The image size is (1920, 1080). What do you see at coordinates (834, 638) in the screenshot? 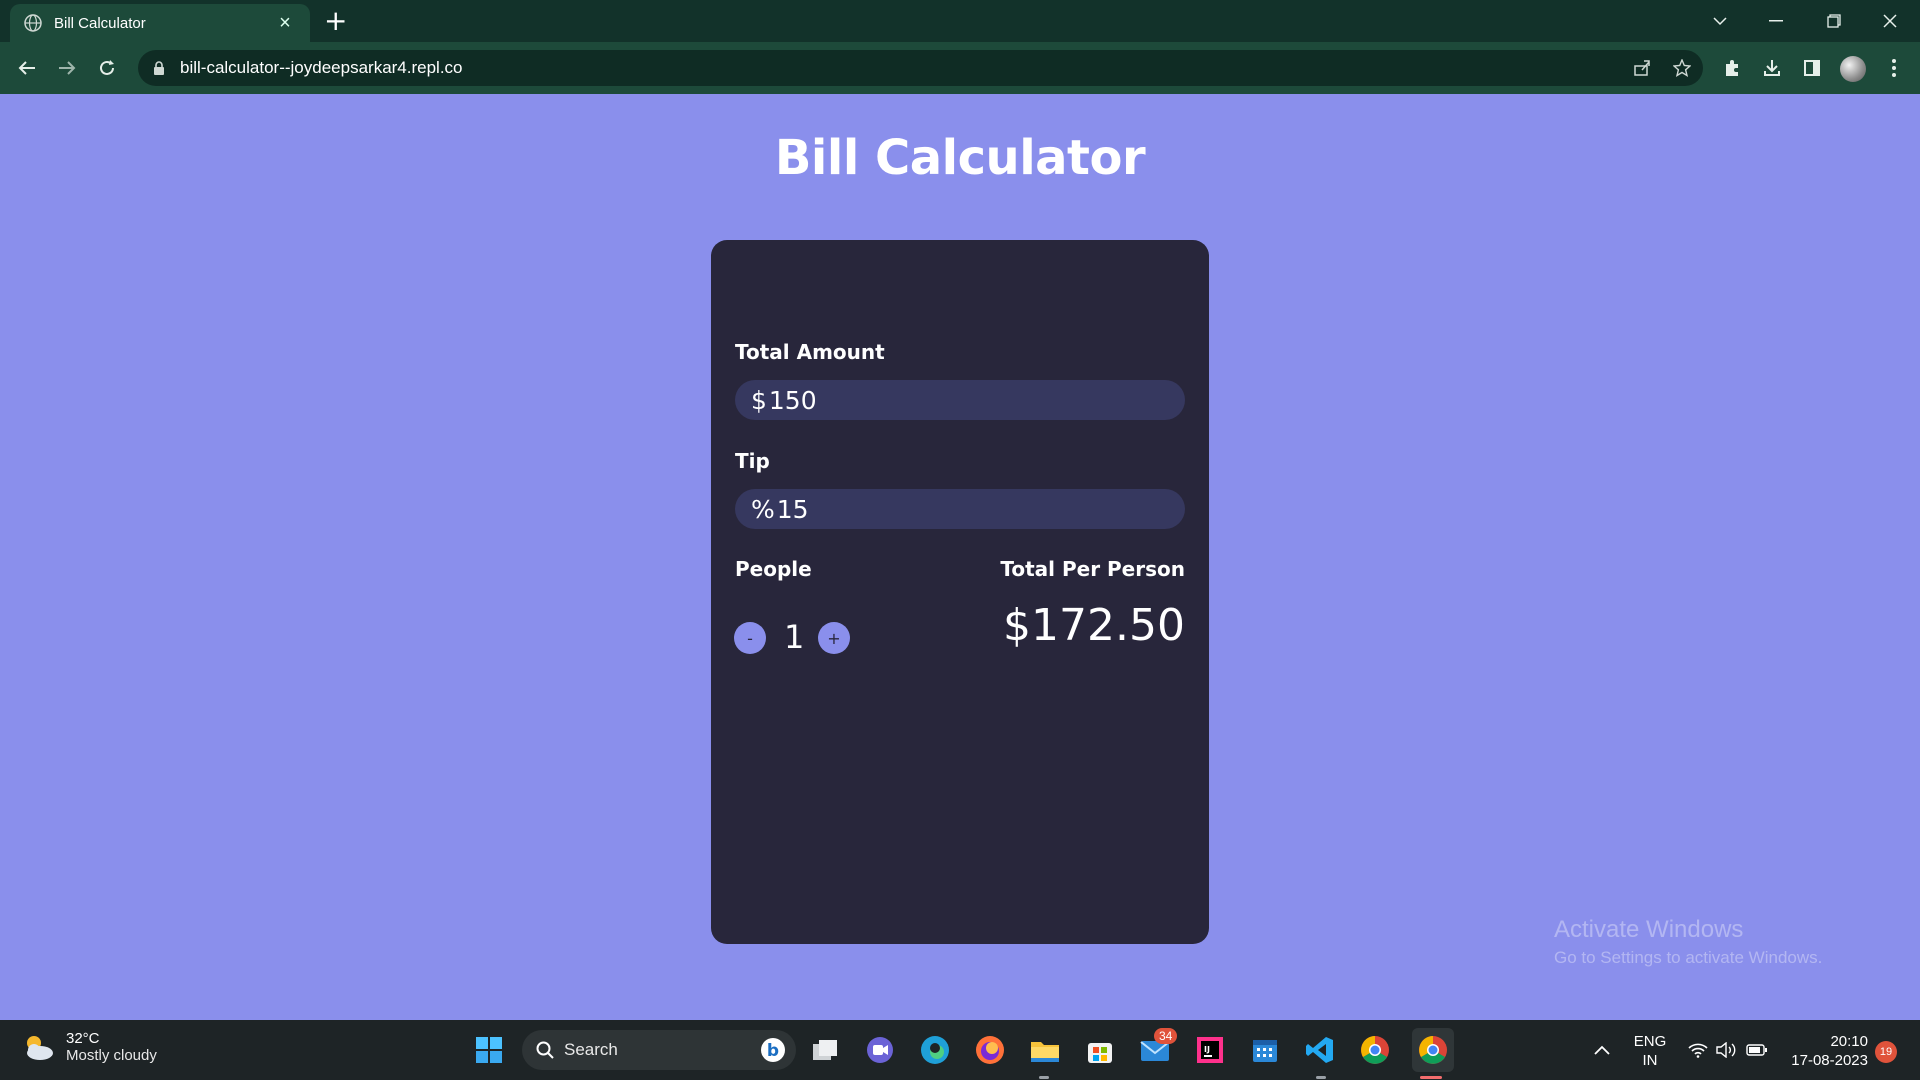
I see `increment-people-button: +` at bounding box center [834, 638].